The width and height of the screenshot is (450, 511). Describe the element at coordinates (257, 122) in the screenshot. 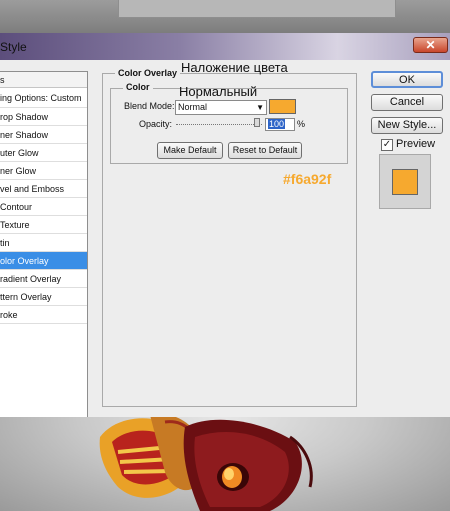

I see `opacity-slider-thumb` at that location.